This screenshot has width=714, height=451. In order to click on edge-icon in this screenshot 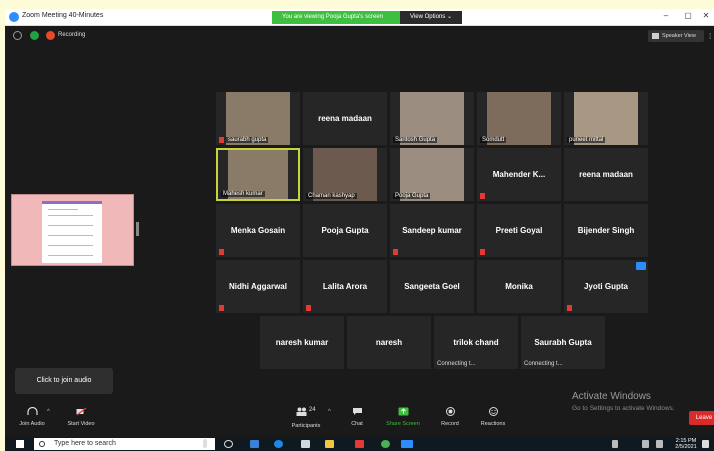, I will do `click(278, 444)`.